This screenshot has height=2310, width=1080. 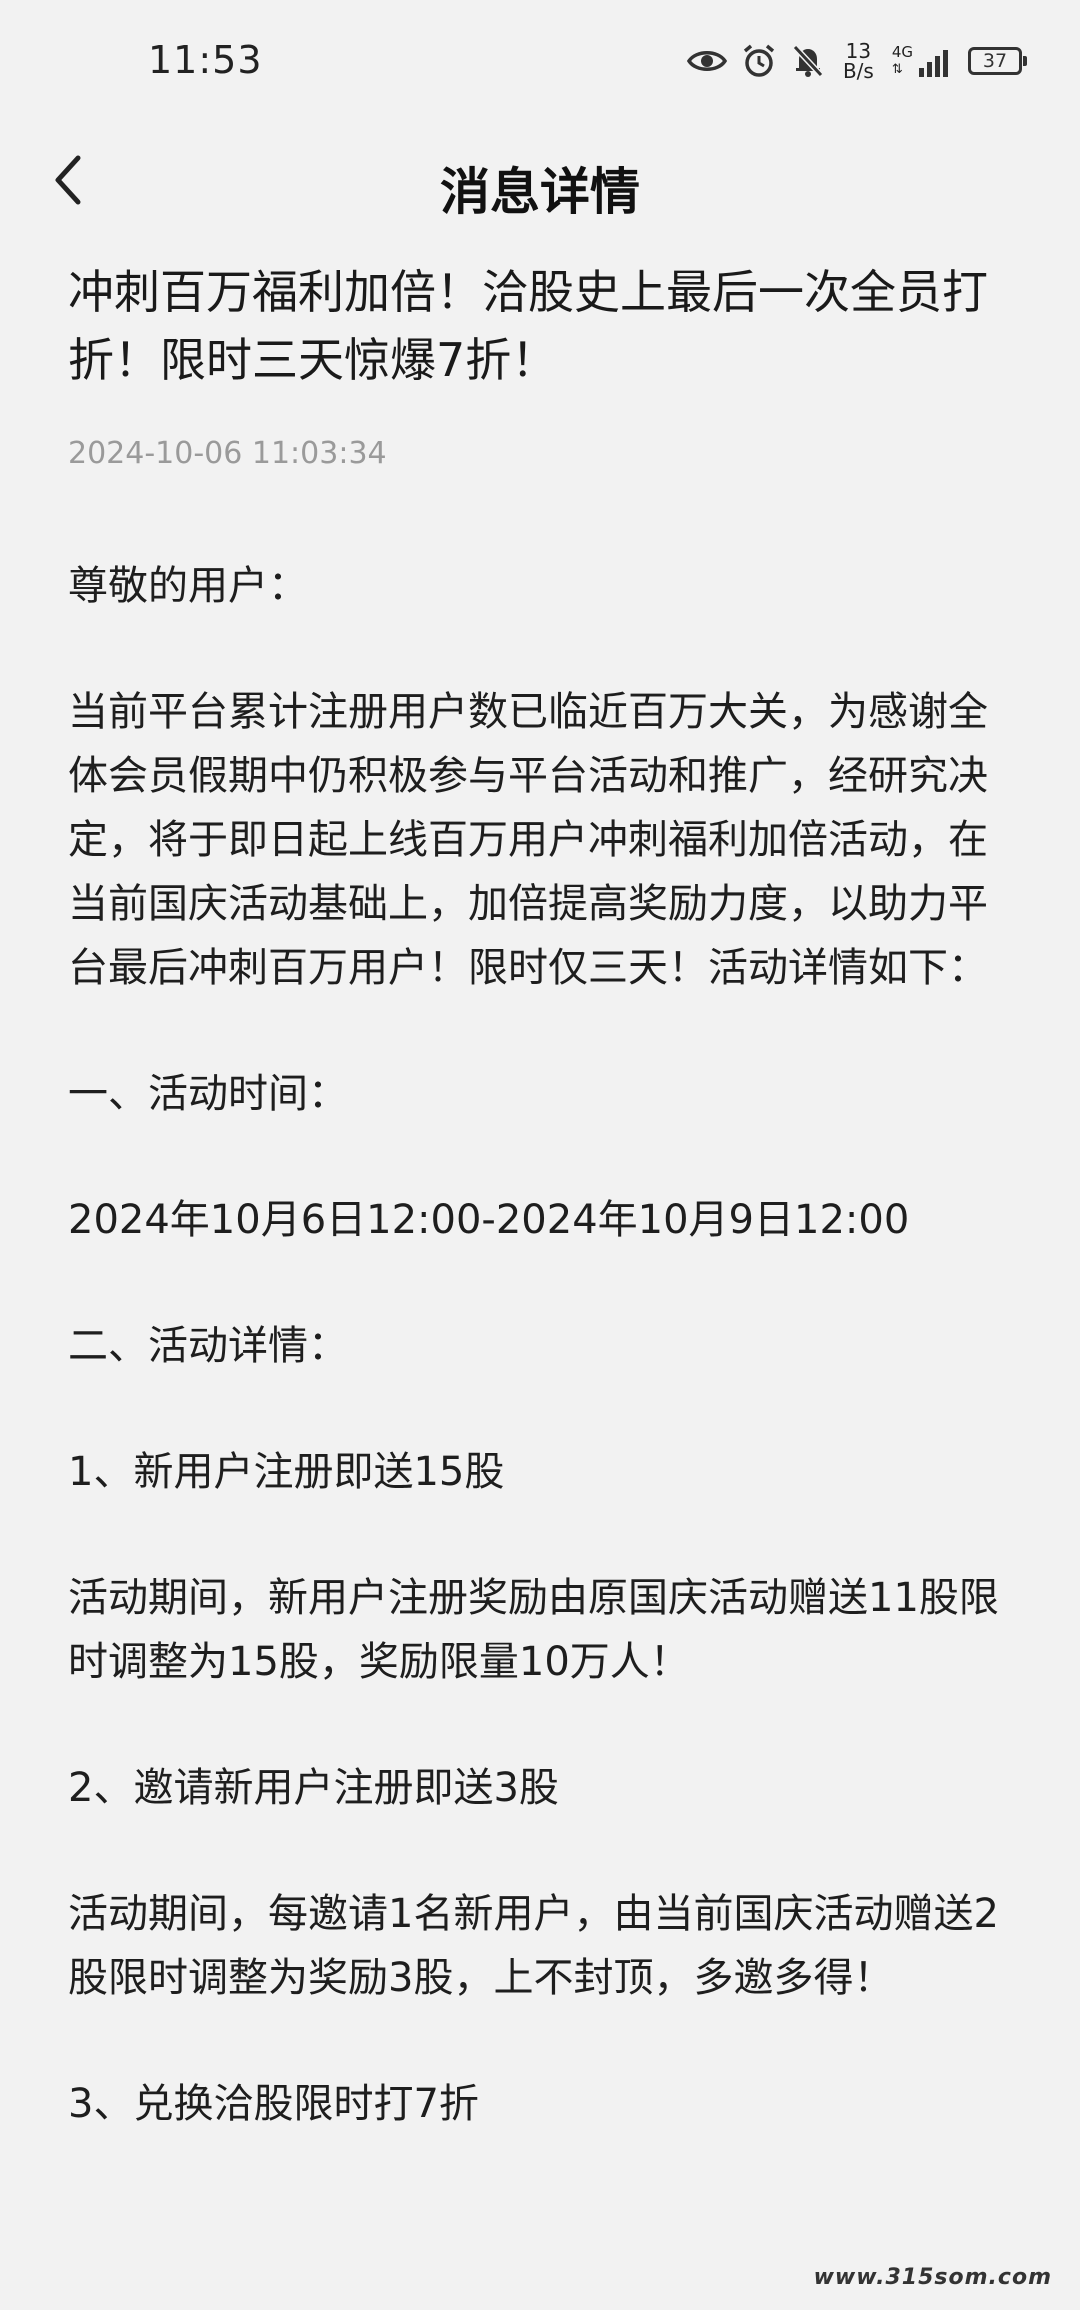 I want to click on status-icons: 13 B/s 4G ⇅ 37, so click(x=856, y=61).